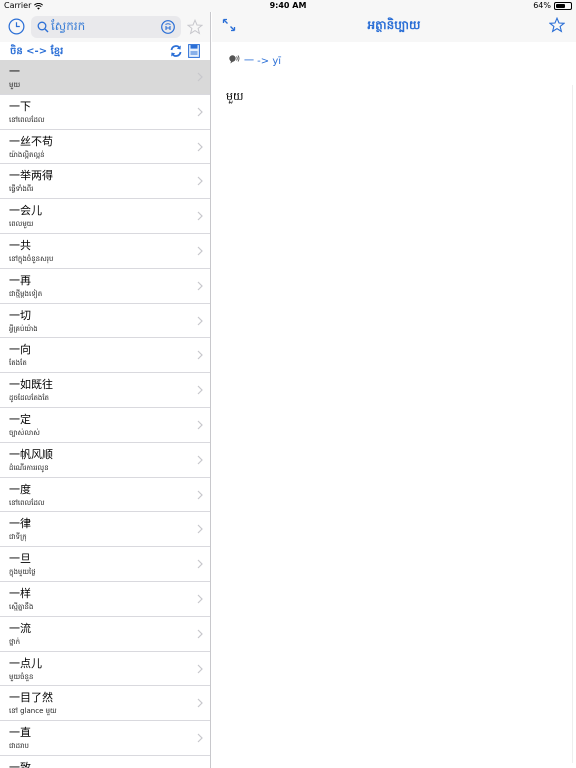  I want to click on search-icon, so click(43, 27).